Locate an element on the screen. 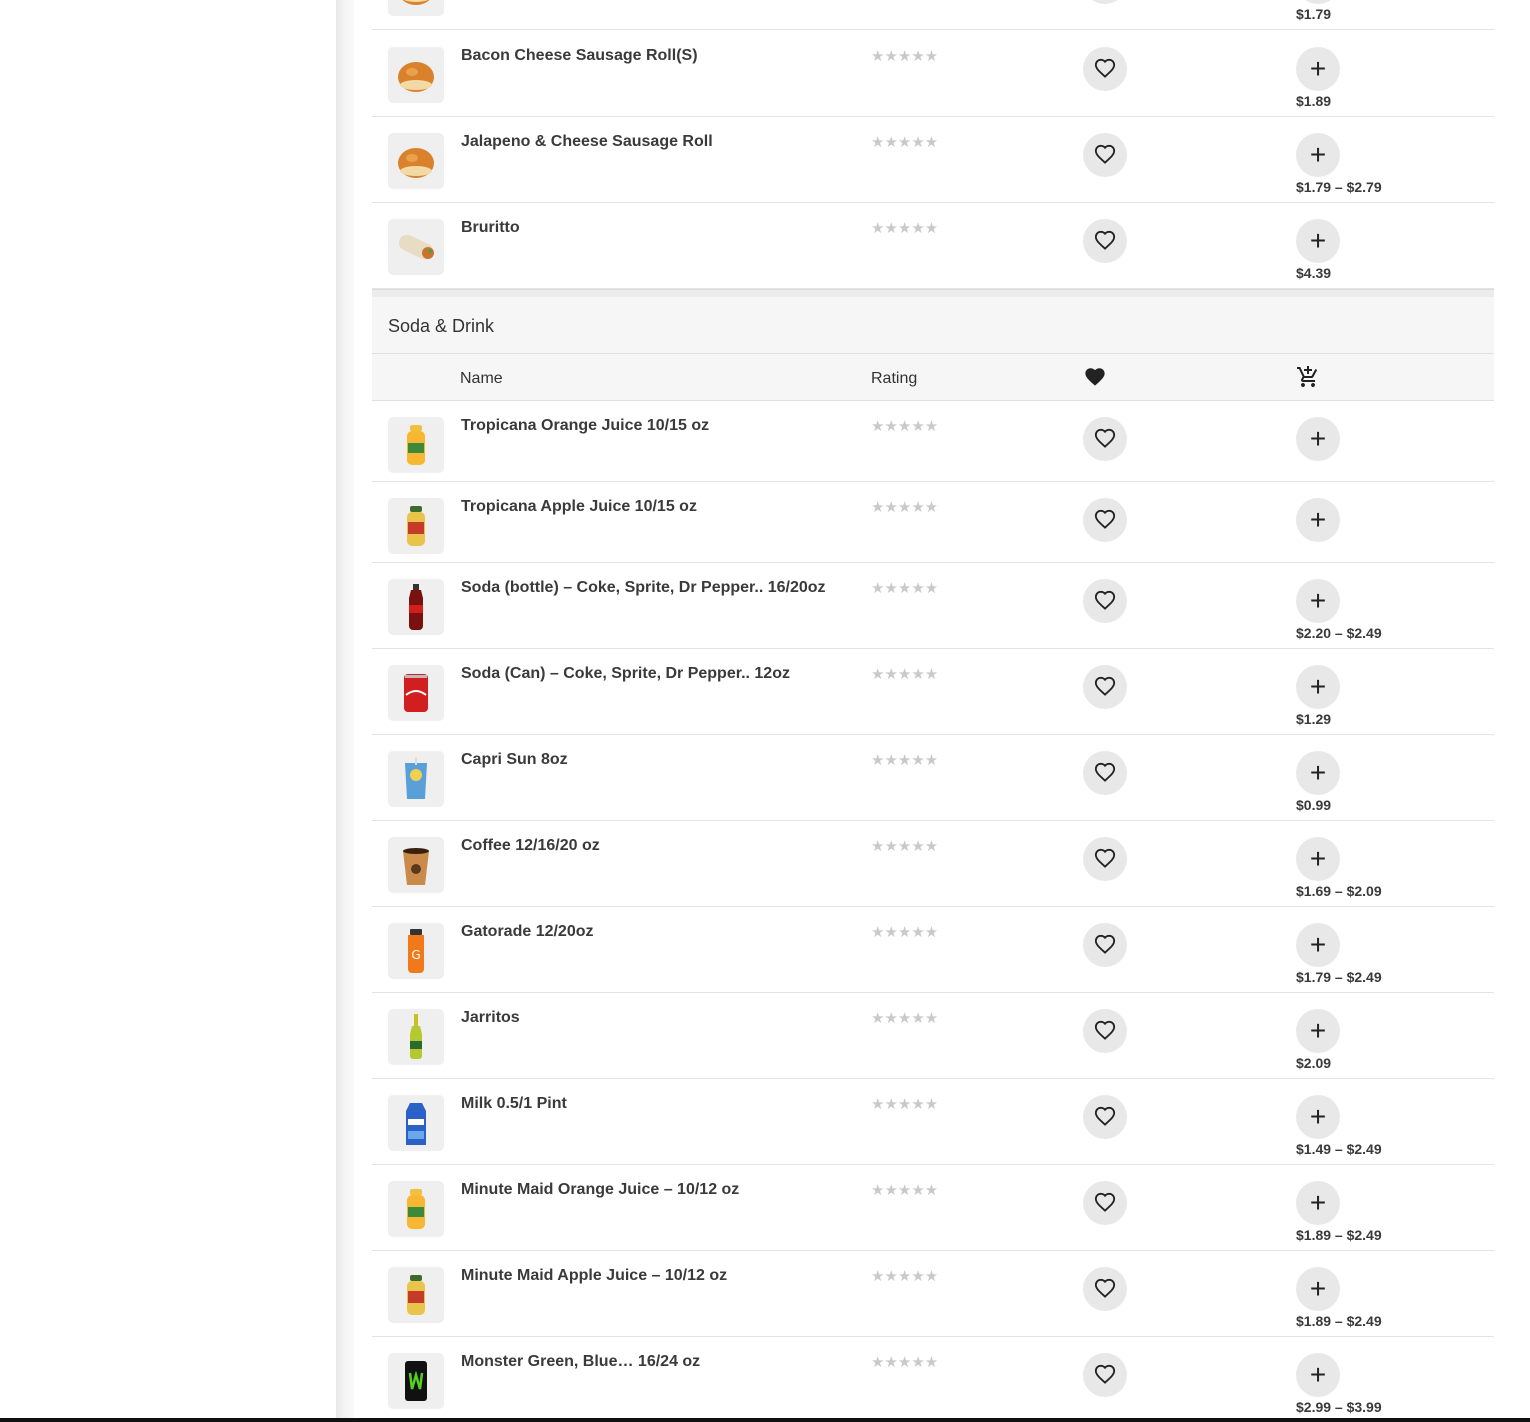  product-price: $1.79 – $2.79 is located at coordinates (1339, 187).